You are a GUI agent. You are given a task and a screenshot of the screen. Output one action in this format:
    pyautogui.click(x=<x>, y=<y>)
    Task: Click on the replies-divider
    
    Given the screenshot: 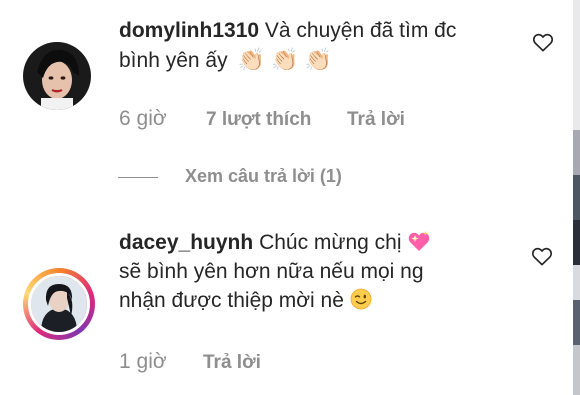 What is the action you would take?
    pyautogui.click(x=138, y=177)
    